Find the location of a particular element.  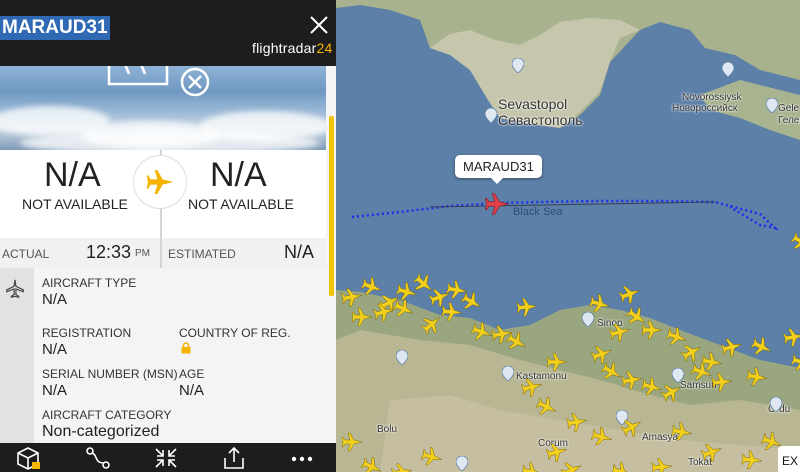

brand-number: 24 is located at coordinates (324, 48).